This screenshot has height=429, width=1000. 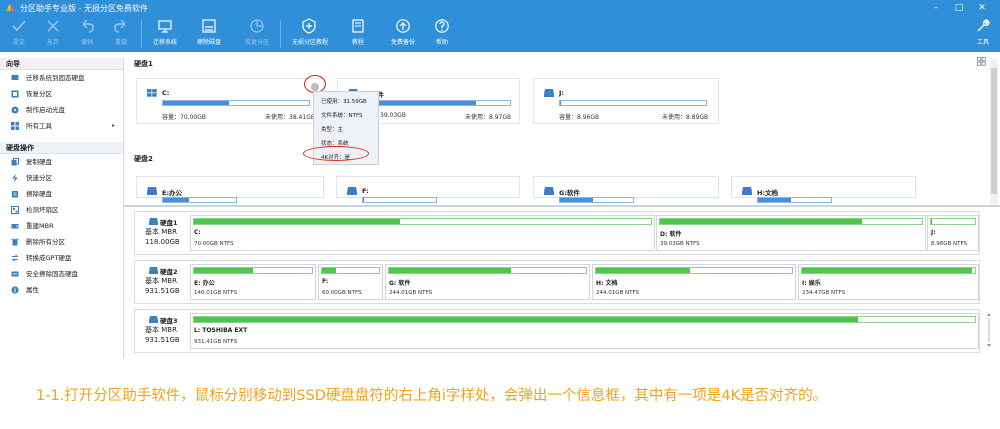 I want to click on partition-e: E: 办公 140.01GB NTFS, so click(x=253, y=282).